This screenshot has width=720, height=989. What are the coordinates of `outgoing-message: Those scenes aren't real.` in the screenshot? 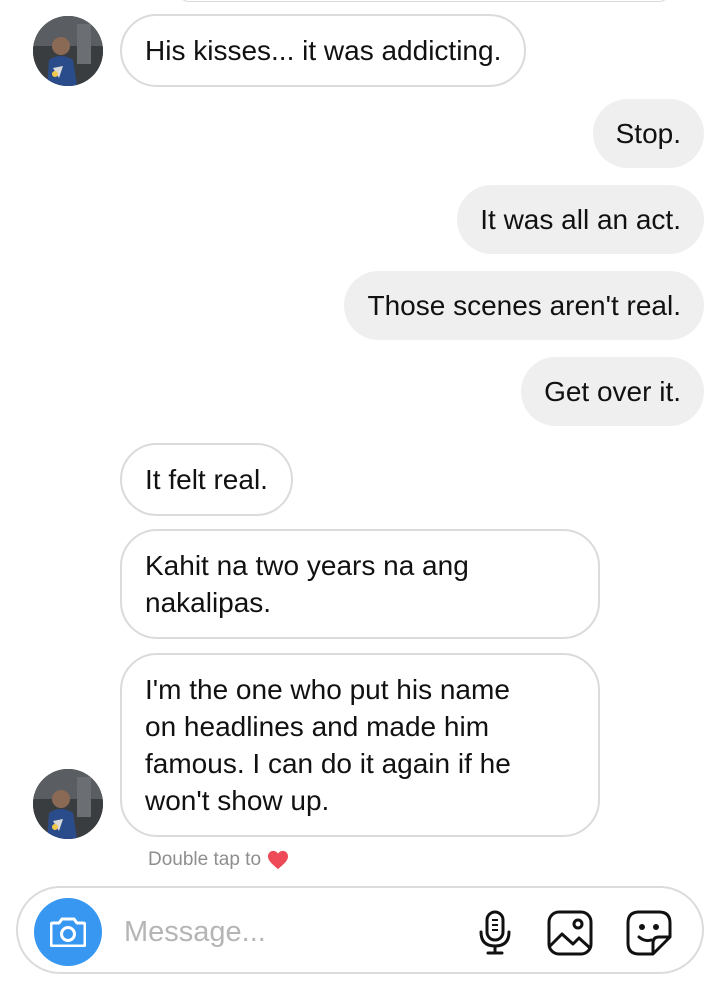 It's located at (524, 305).